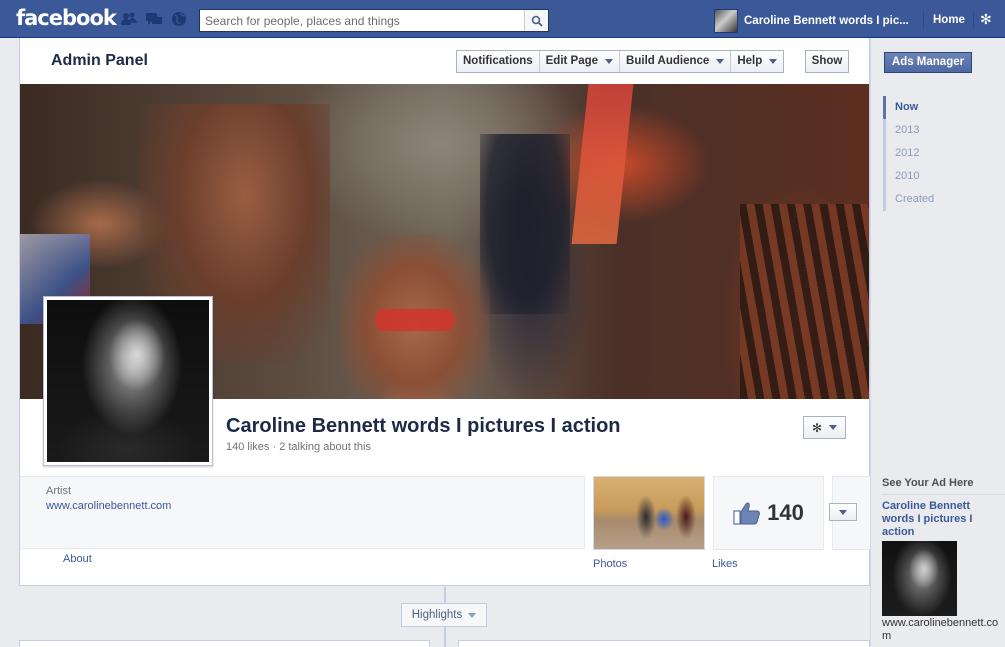 The image size is (1005, 647). What do you see at coordinates (610, 564) in the screenshot?
I see `tab-photos: Photos` at bounding box center [610, 564].